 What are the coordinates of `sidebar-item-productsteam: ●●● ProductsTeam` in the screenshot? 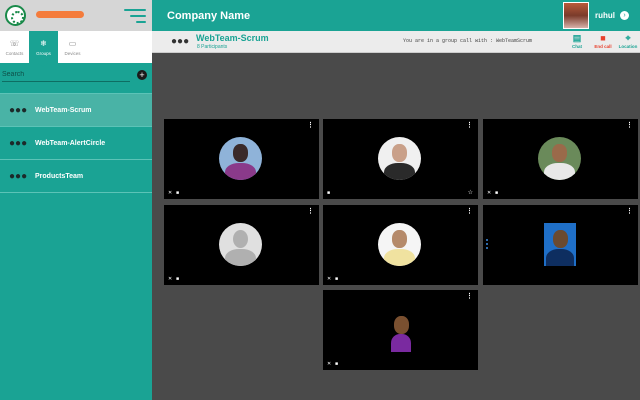 It's located at (76, 176).